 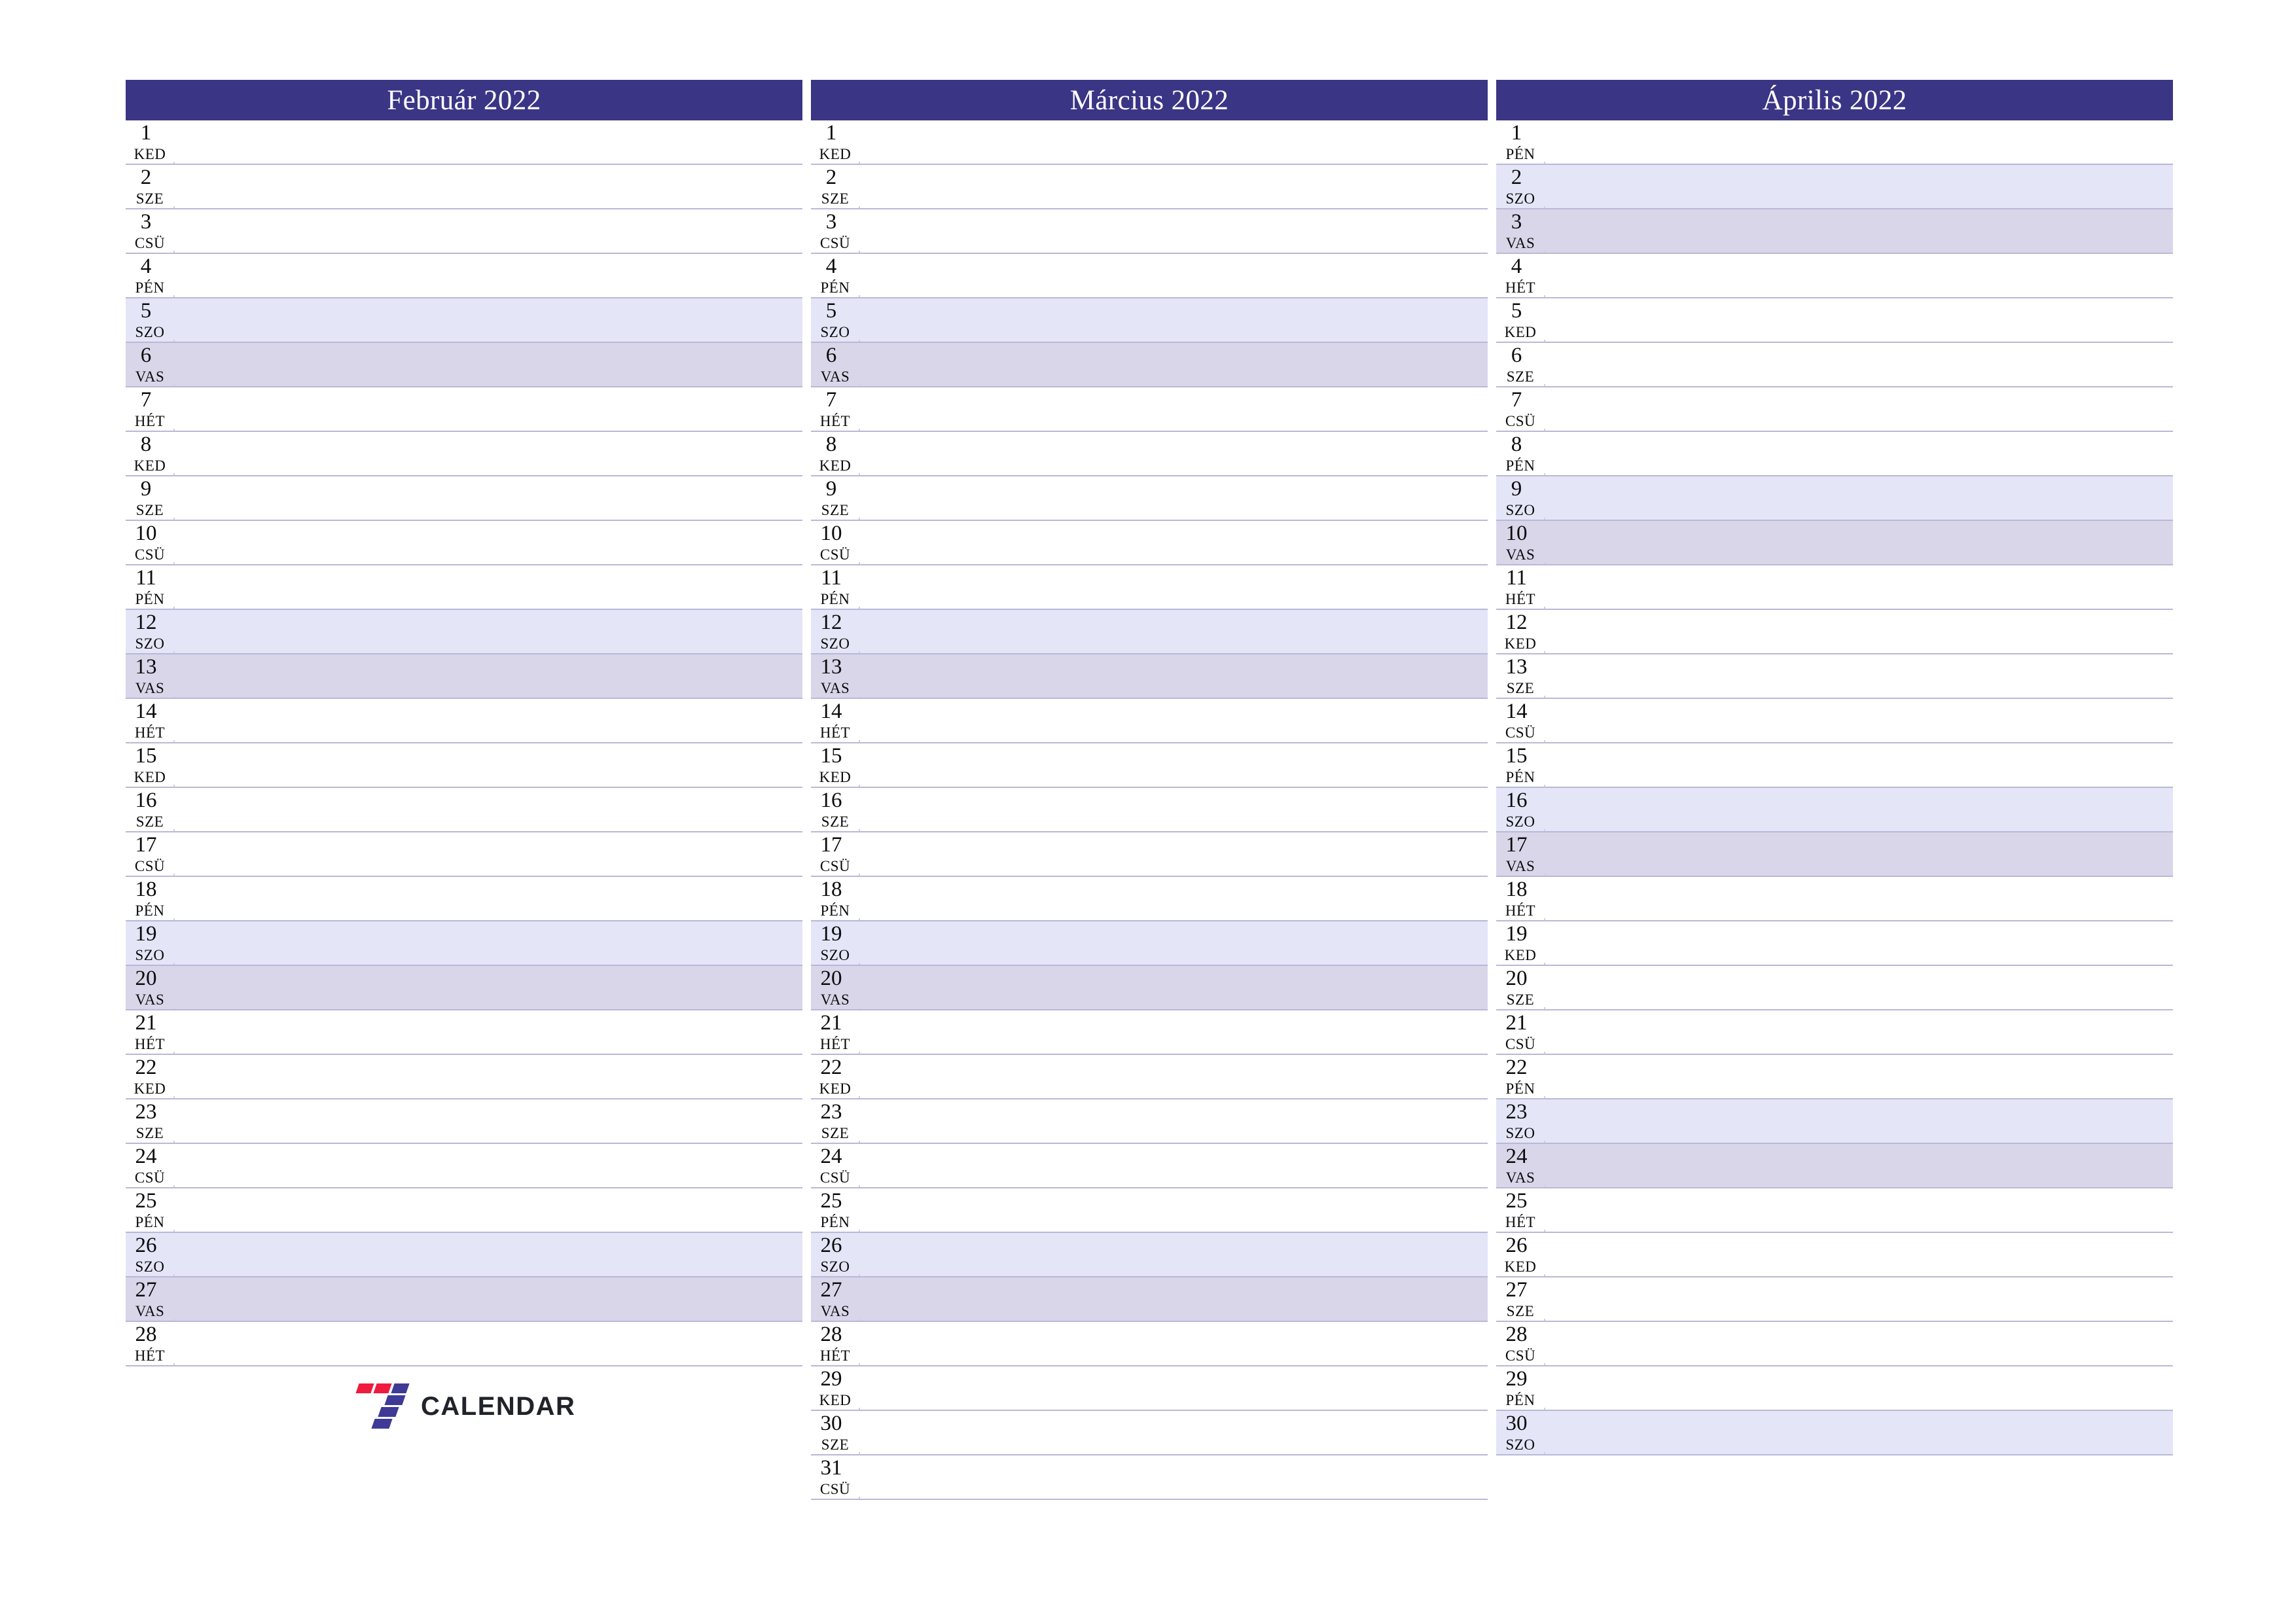 What do you see at coordinates (464, 1344) in the screenshot?
I see `day-row: 28 HÉT` at bounding box center [464, 1344].